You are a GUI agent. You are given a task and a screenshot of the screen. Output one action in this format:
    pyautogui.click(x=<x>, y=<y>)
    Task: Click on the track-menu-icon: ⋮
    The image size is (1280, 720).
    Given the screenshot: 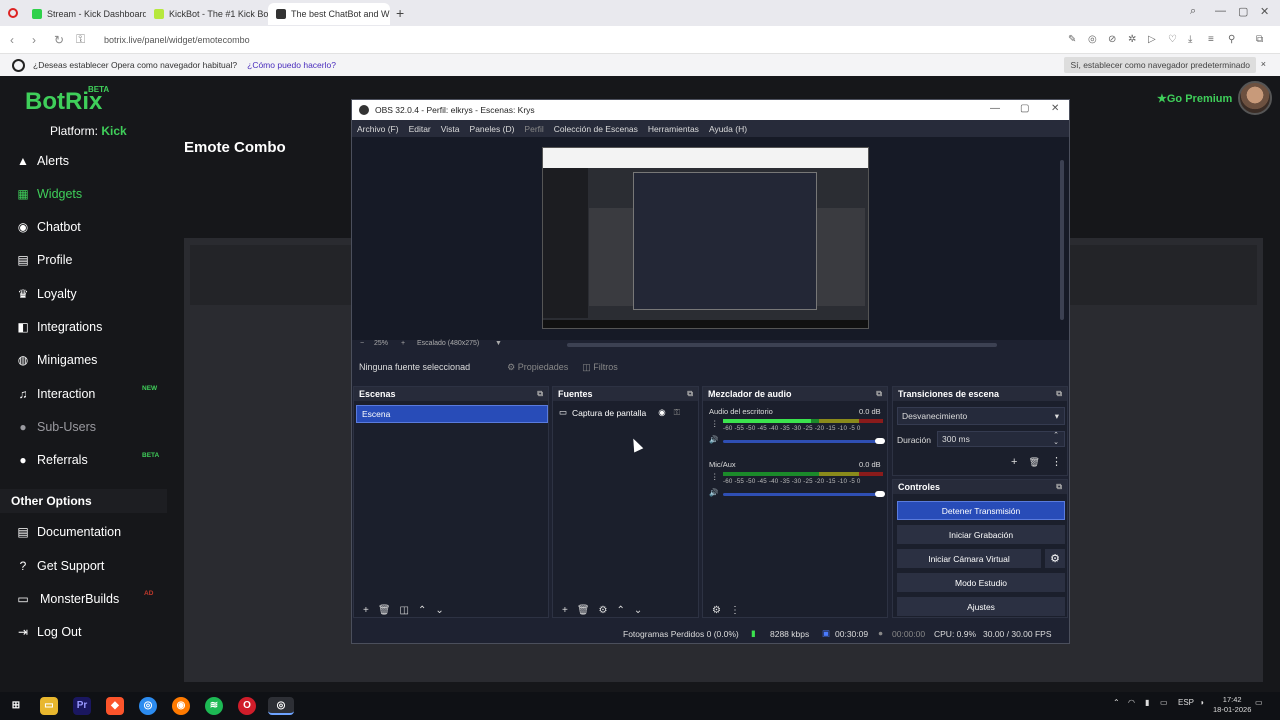 What is the action you would take?
    pyautogui.click(x=715, y=476)
    